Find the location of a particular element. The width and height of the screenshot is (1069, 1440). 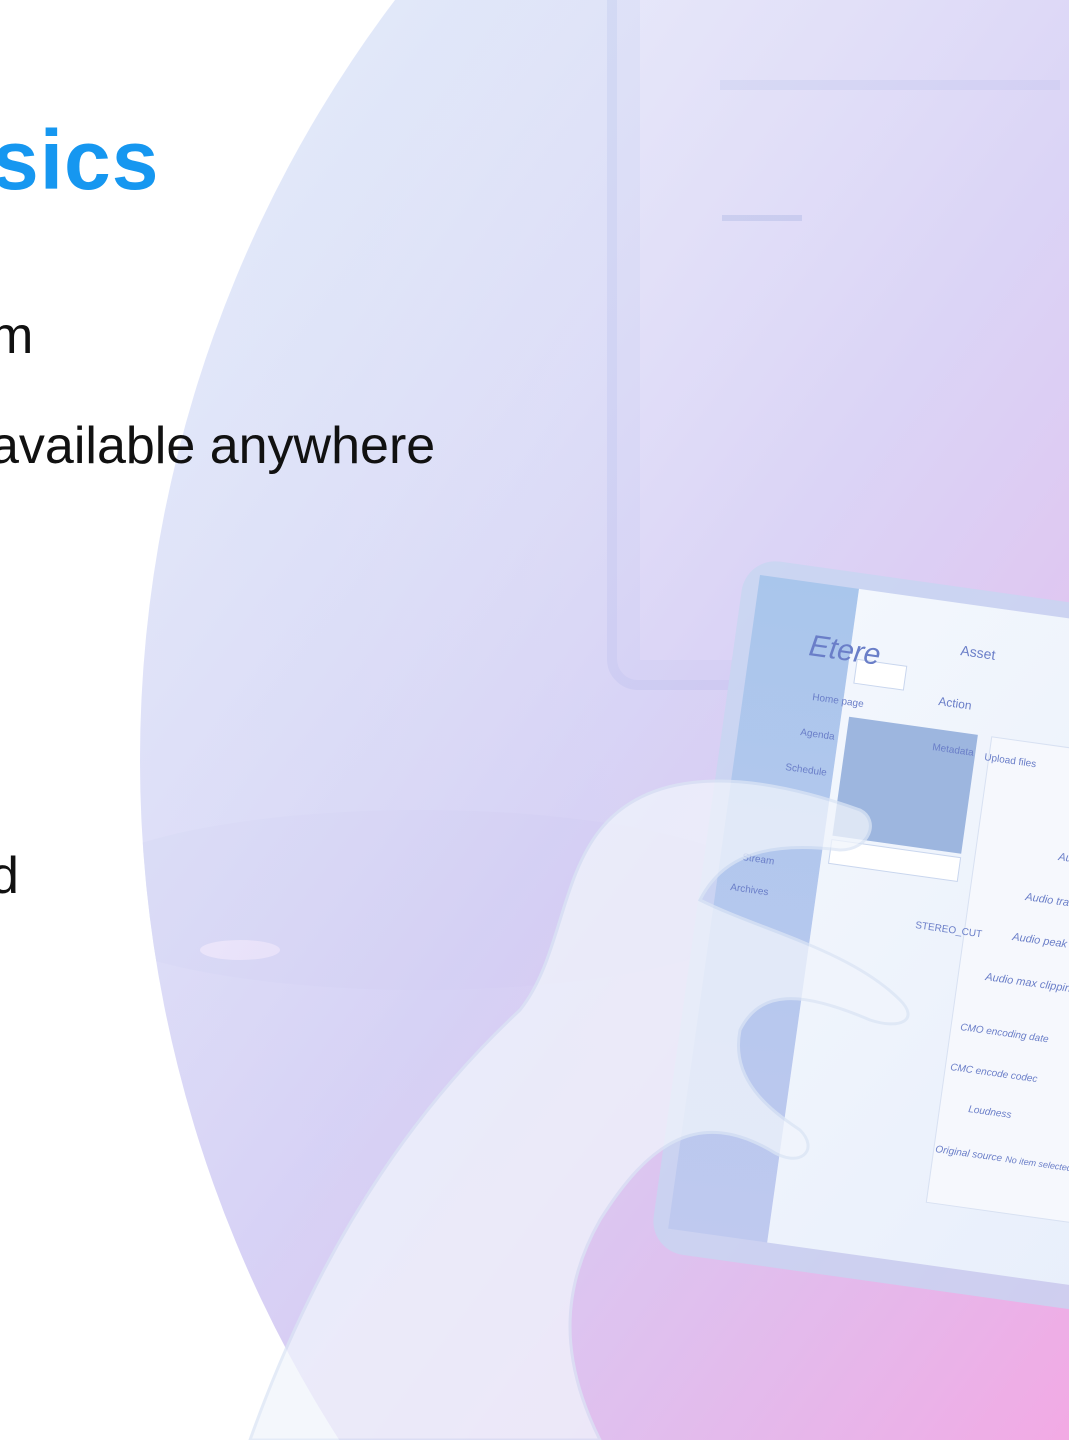

bullet-line: available anywhere is located at coordinates (218, 446).